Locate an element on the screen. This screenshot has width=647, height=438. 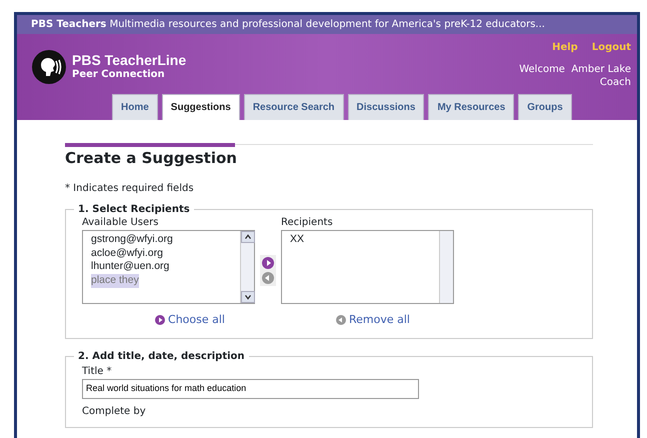
page-title: Create a Suggestion is located at coordinates (151, 158).